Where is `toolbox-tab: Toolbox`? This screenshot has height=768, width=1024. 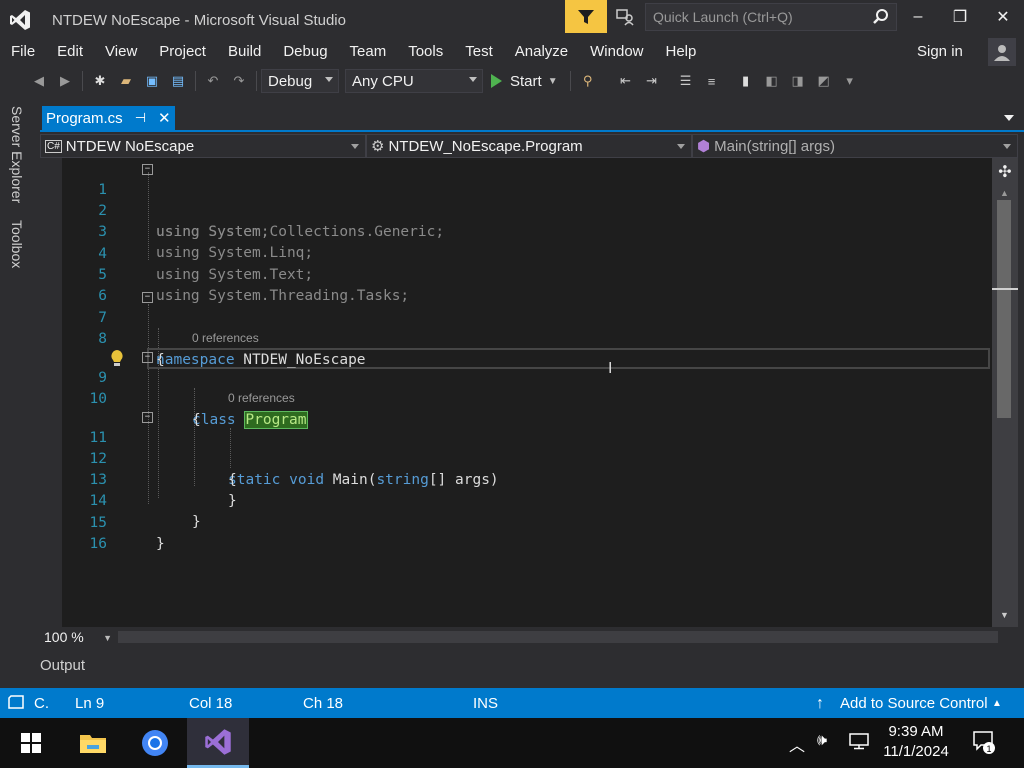 toolbox-tab: Toolbox is located at coordinates (17, 244).